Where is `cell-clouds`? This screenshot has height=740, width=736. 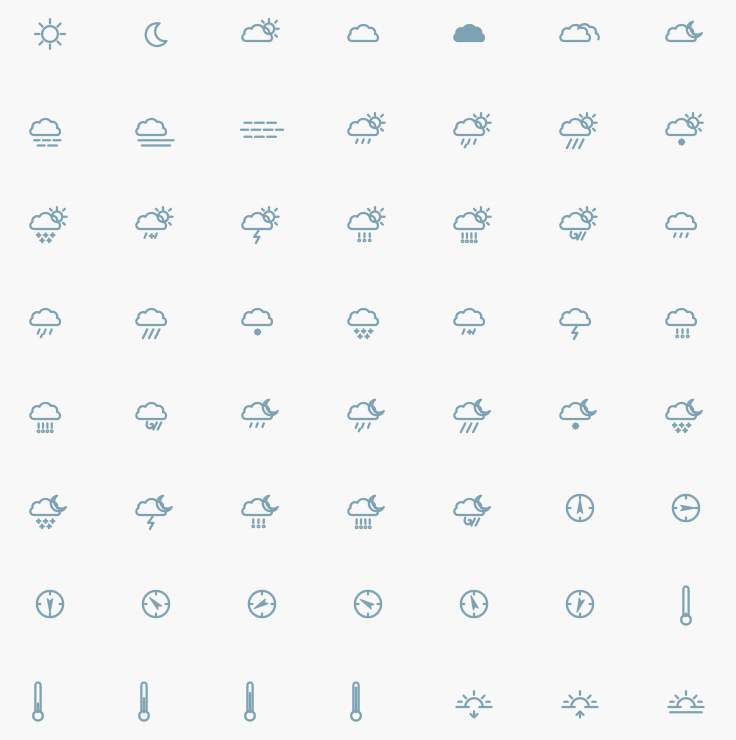 cell-clouds is located at coordinates (580, 37).